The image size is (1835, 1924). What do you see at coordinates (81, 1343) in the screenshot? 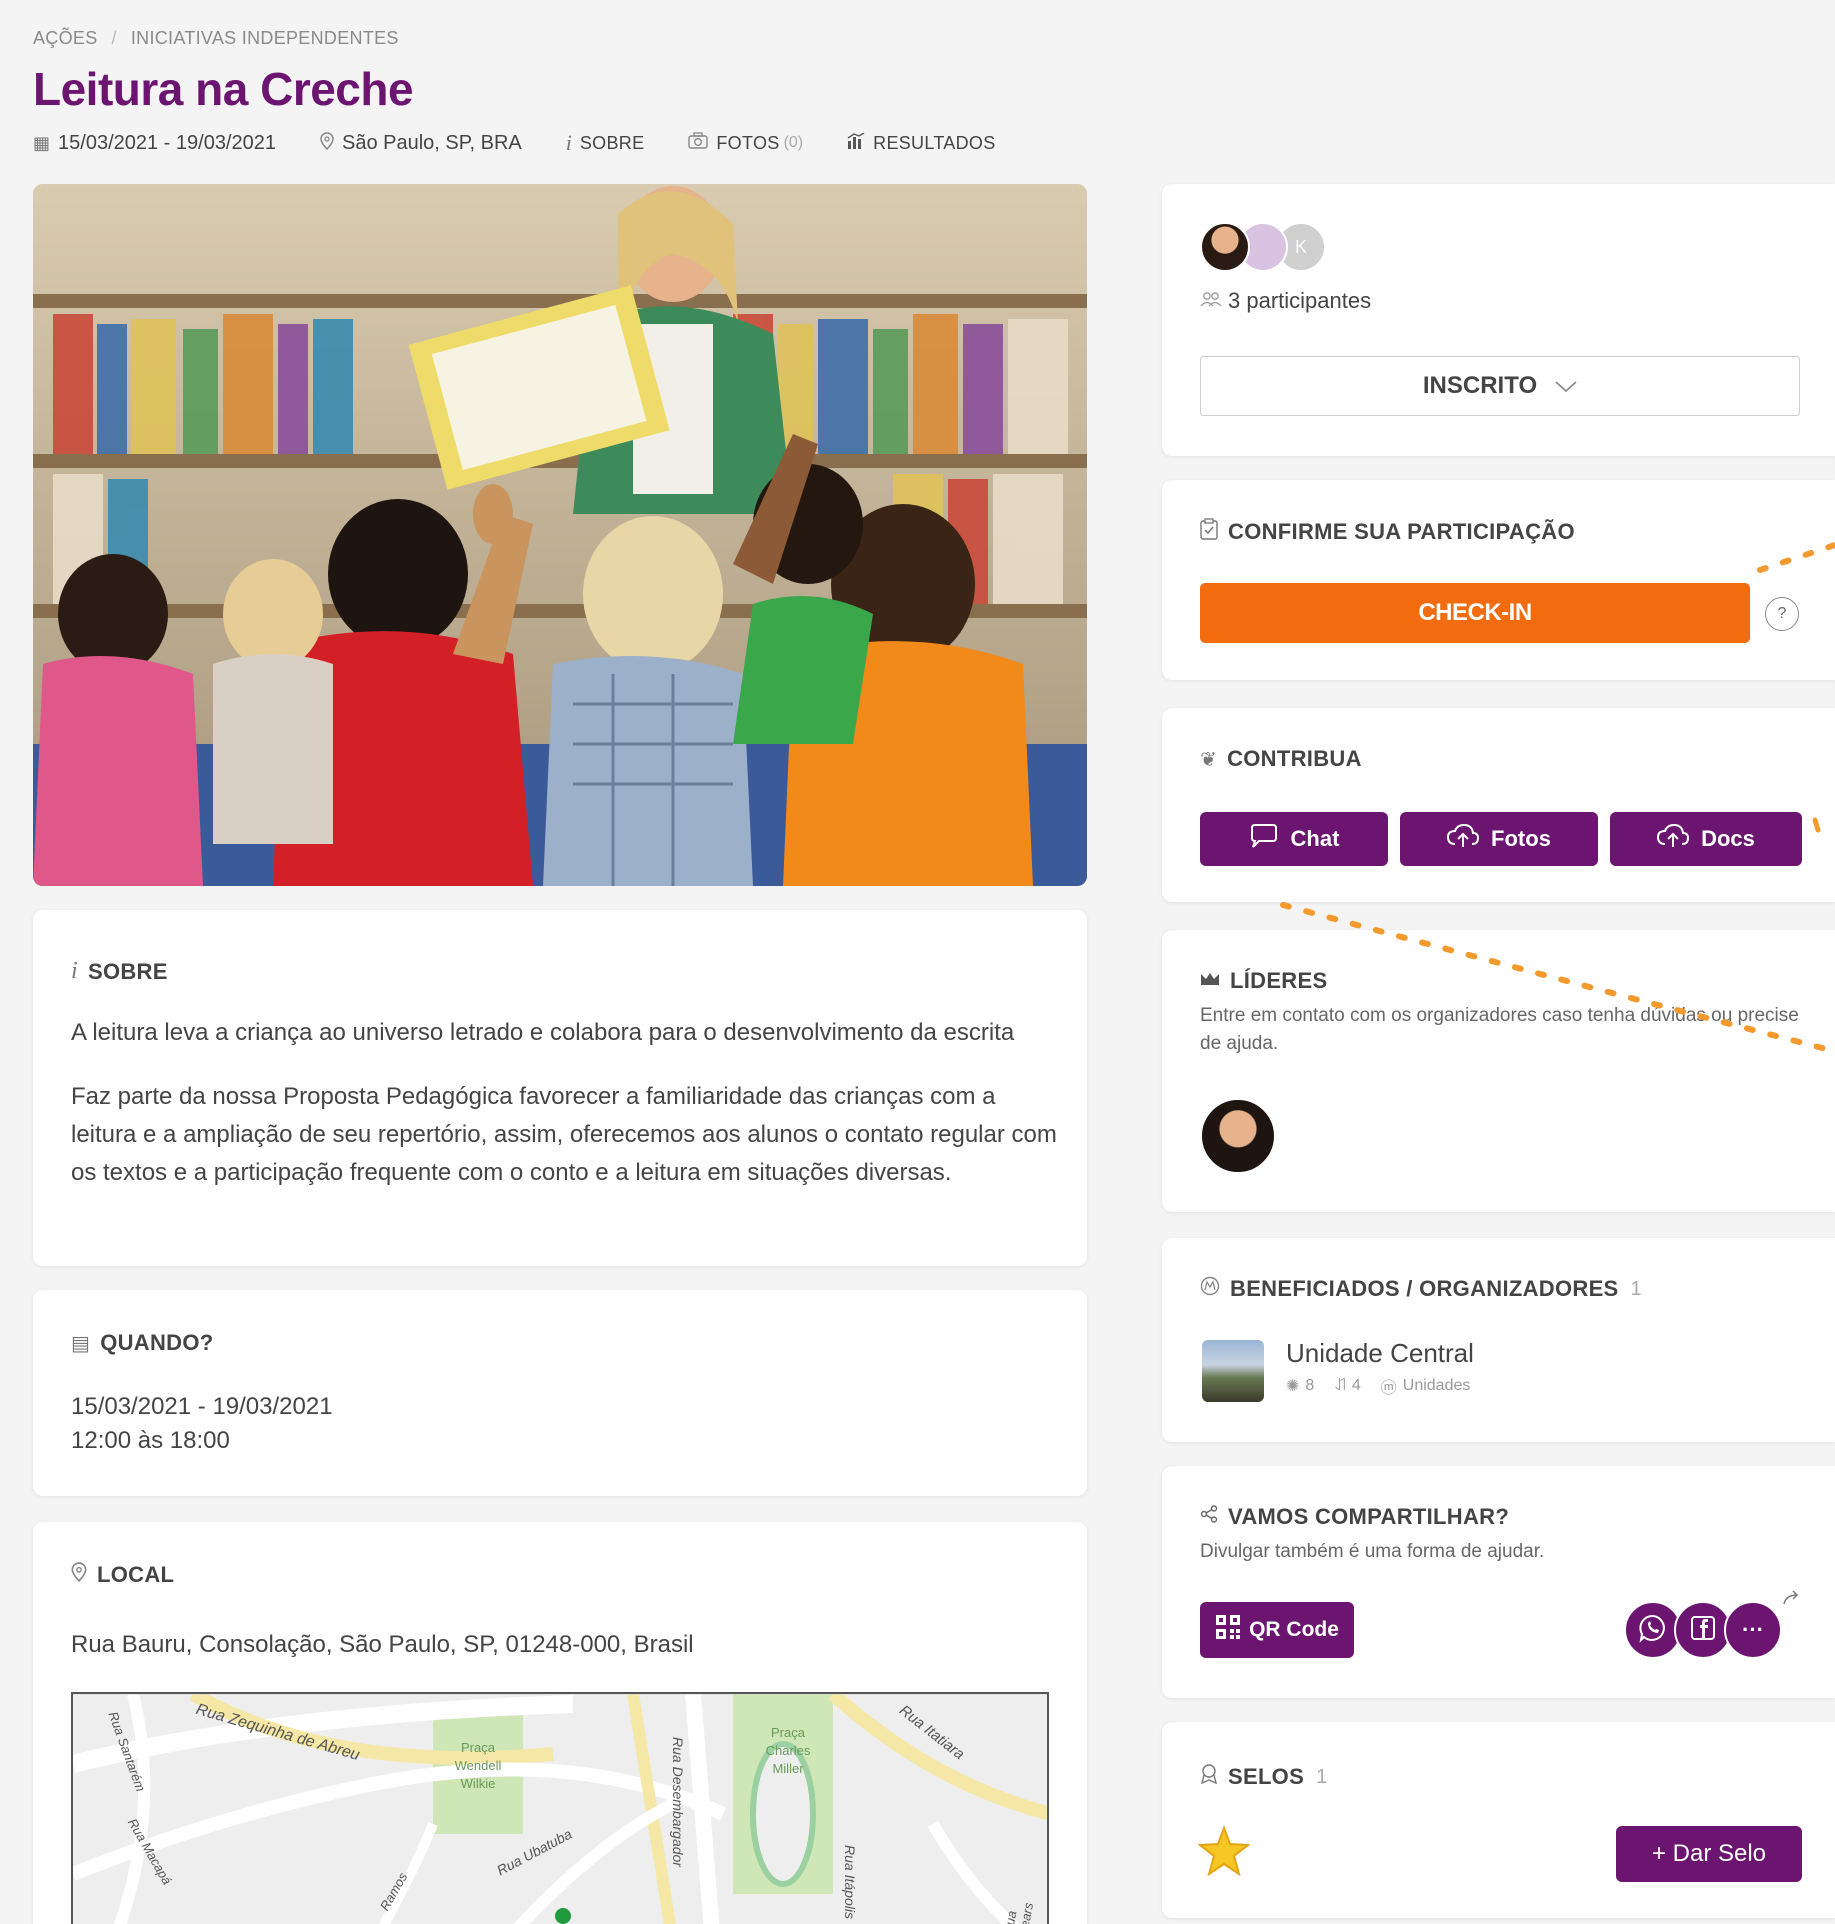
I see `calendar-icon: ▤` at bounding box center [81, 1343].